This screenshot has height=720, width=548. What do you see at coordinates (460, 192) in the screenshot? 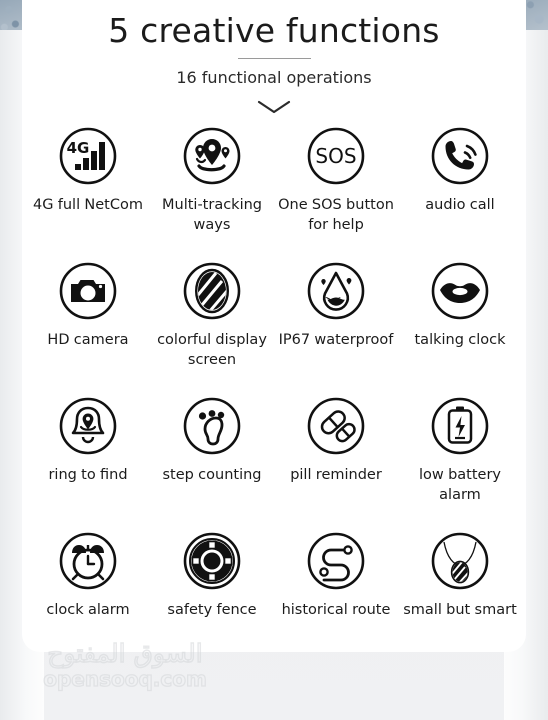
I see `feature-item-audio-call: audio call` at bounding box center [460, 192].